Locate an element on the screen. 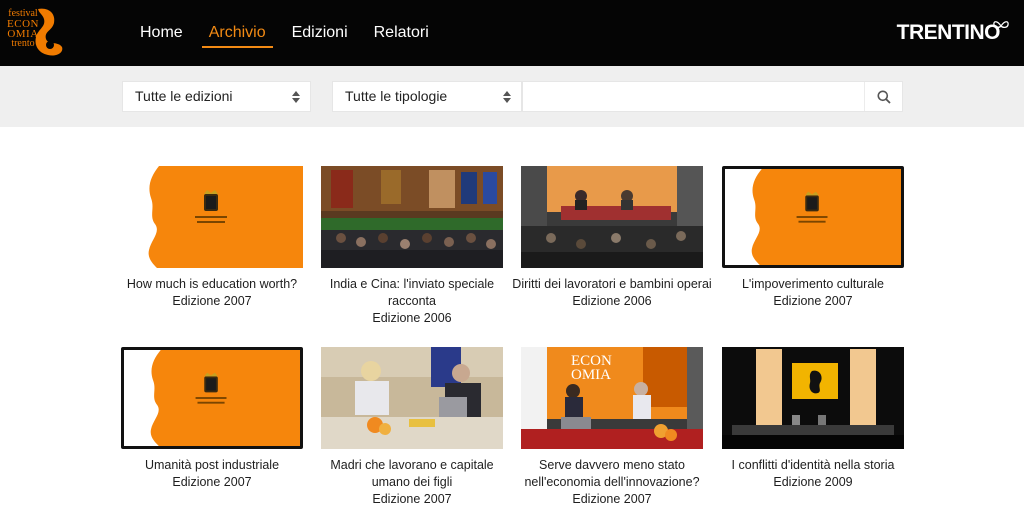  festival-economia-logo: festival ECON OMIA trento is located at coordinates (35, 33).